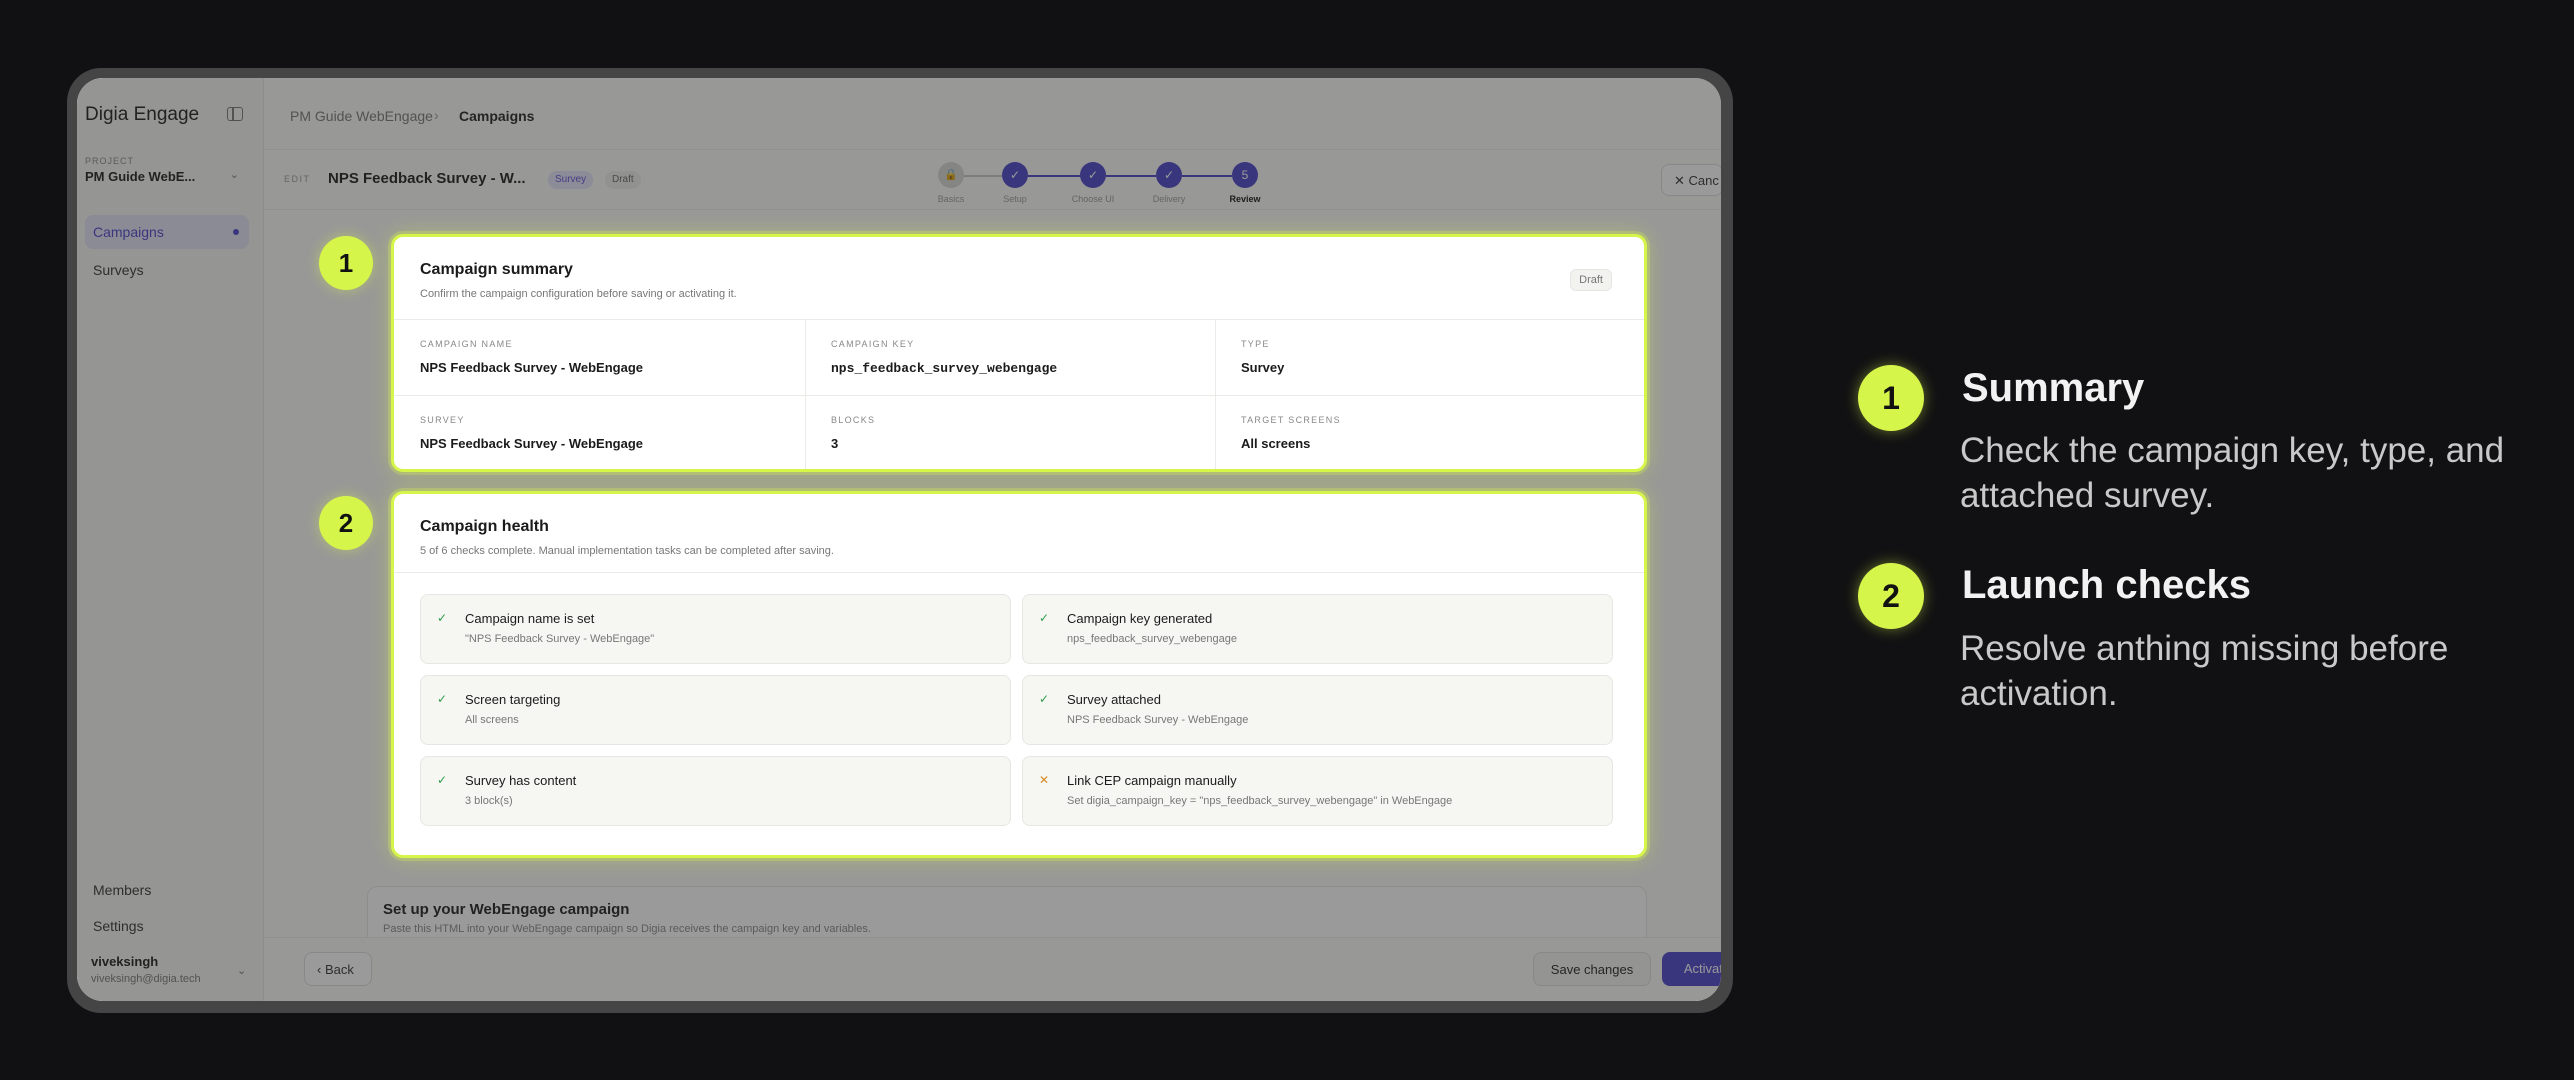  What do you see at coordinates (1291, 420) in the screenshot?
I see `field-label: TARGET SCREENS` at bounding box center [1291, 420].